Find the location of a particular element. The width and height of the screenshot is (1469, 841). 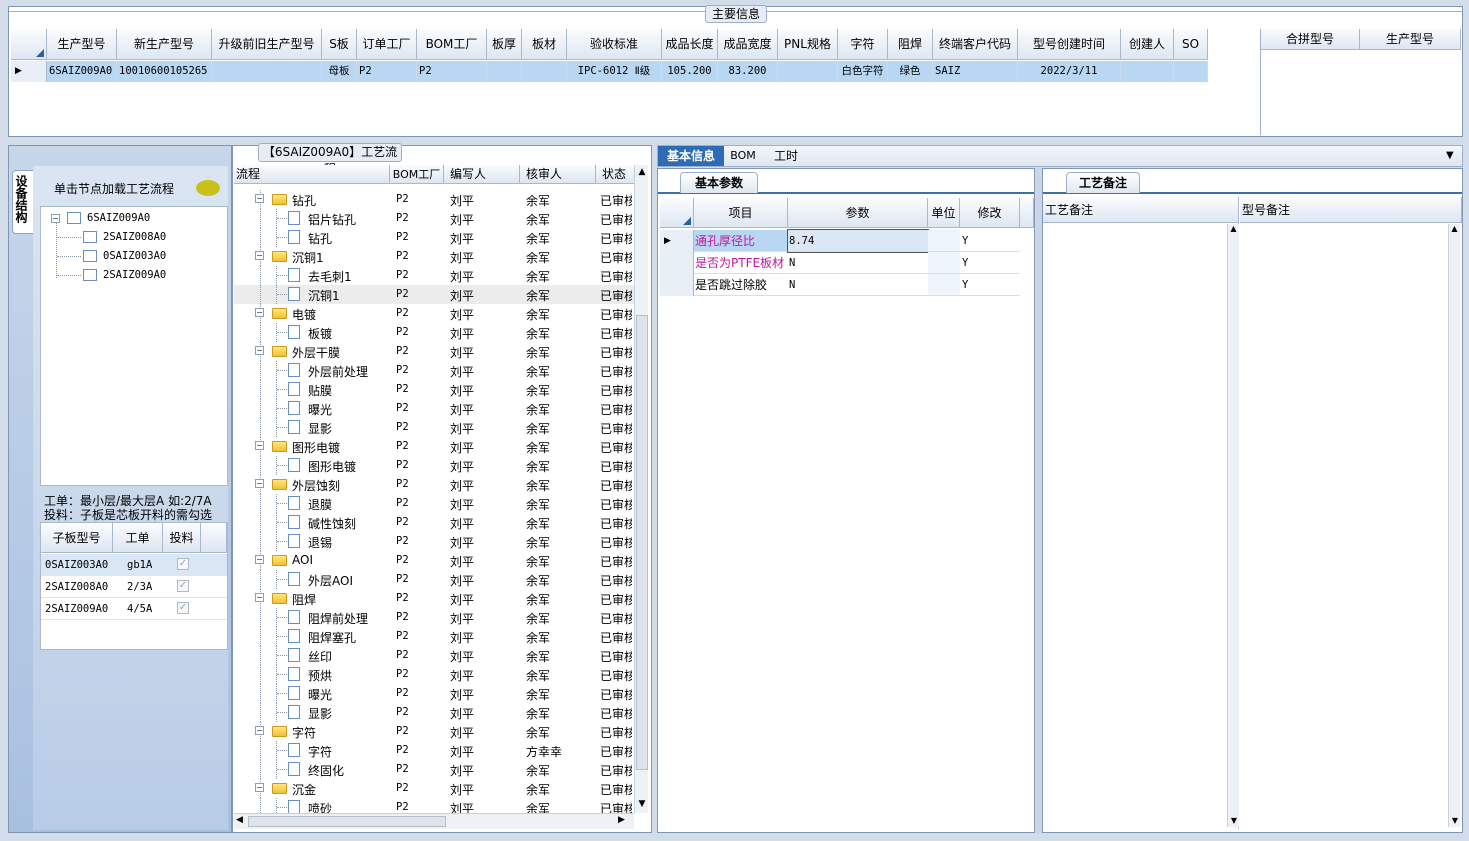

column-header: 成品宽度 is located at coordinates (748, 44).